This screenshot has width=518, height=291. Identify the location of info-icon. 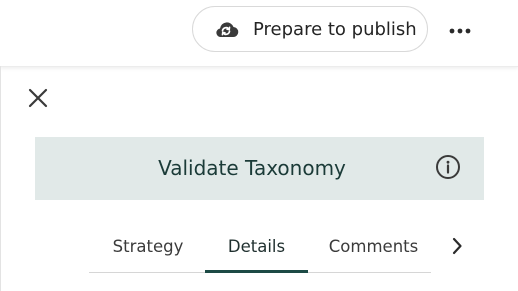
(448, 169).